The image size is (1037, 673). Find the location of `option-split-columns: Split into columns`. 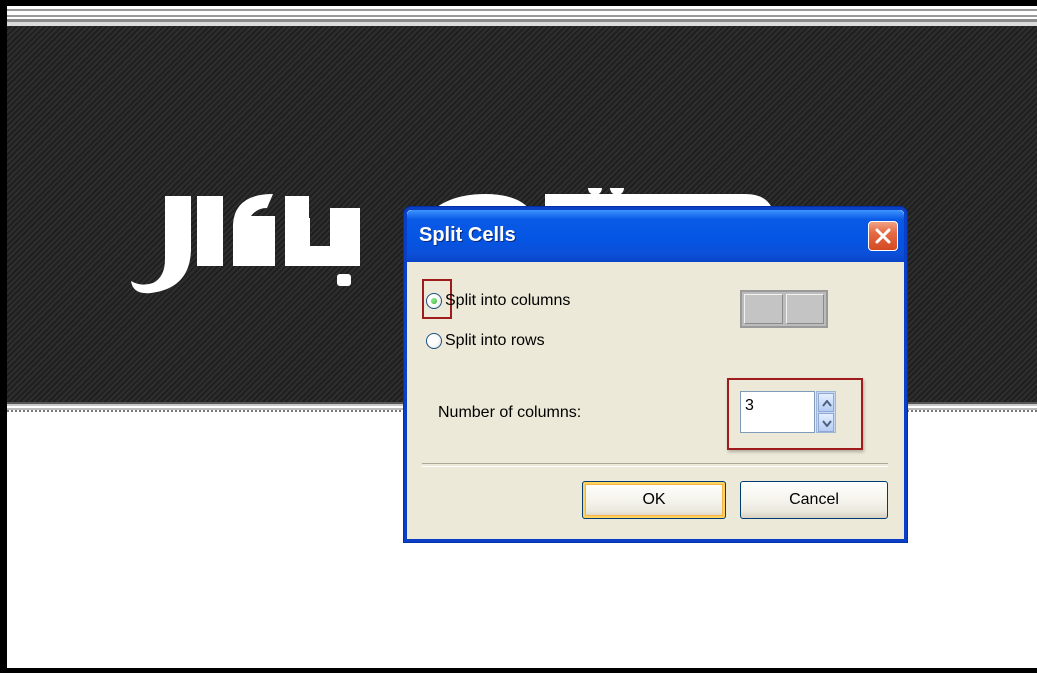

option-split-columns: Split into columns is located at coordinates (498, 301).